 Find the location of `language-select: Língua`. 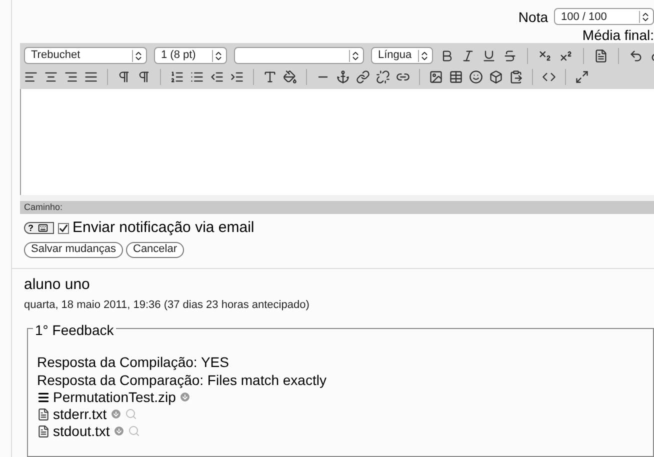

language-select: Língua is located at coordinates (402, 55).